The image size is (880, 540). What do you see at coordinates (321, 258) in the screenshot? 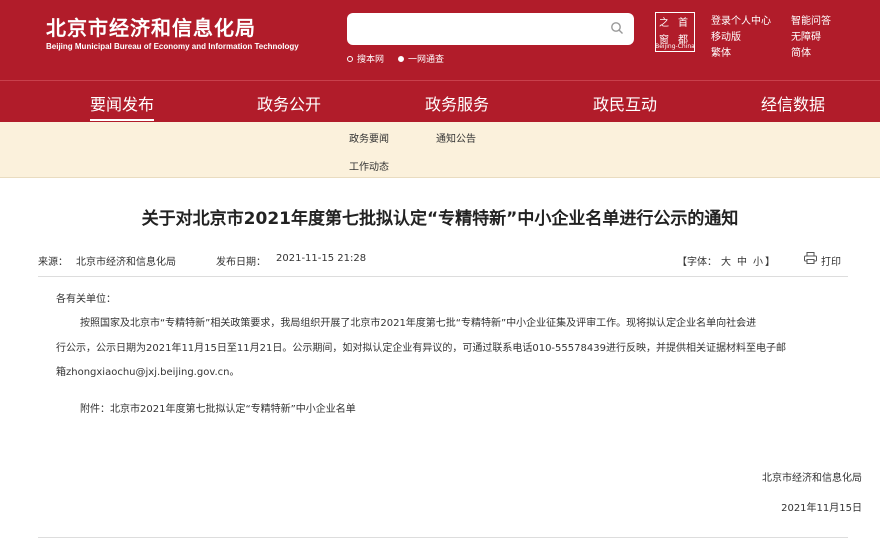
I see `publish-date: 2021-11-15 21:28` at bounding box center [321, 258].